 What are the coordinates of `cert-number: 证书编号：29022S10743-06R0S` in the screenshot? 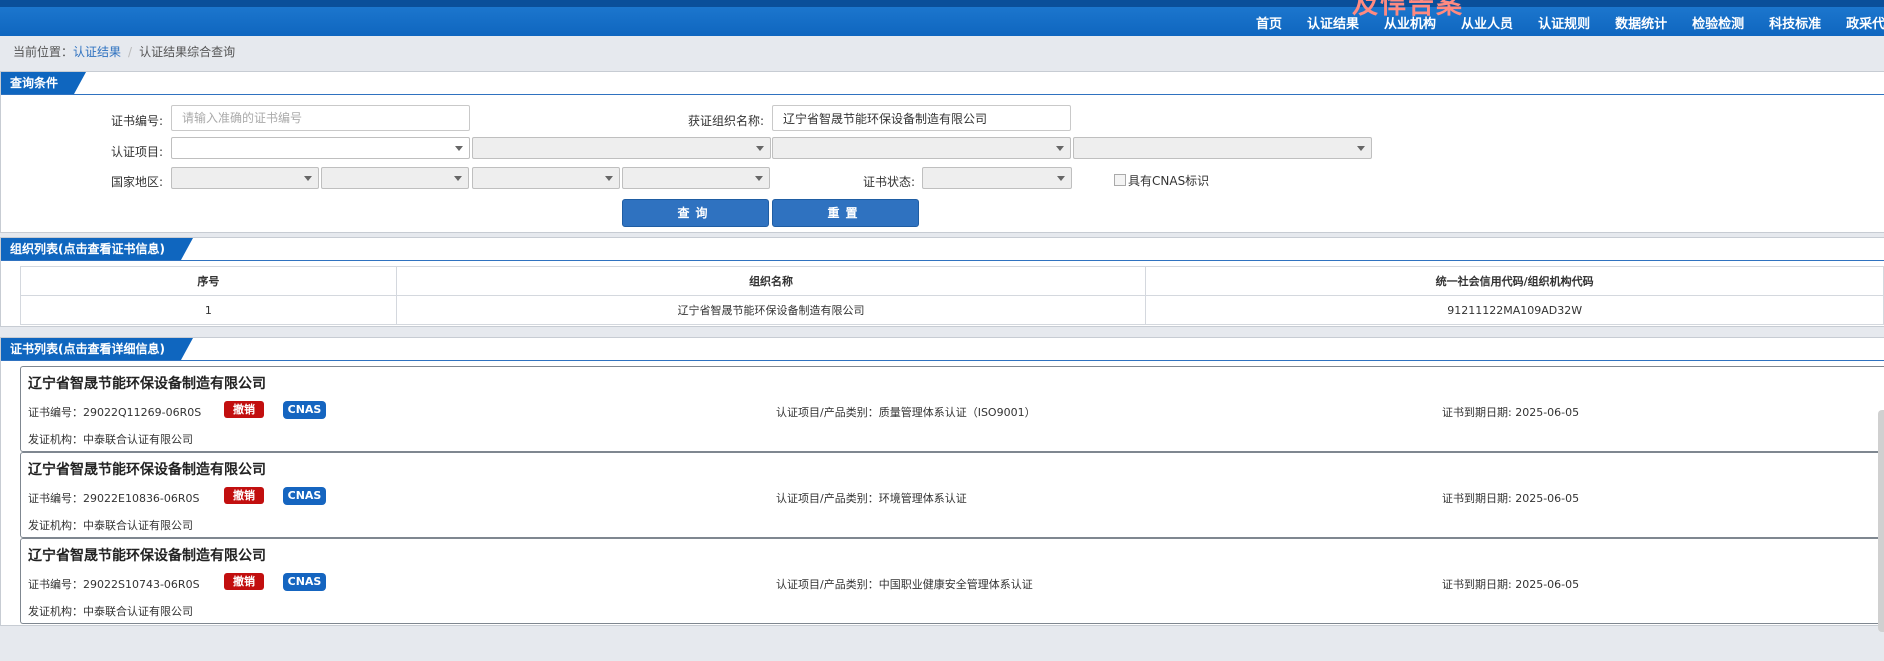 It's located at (114, 584).